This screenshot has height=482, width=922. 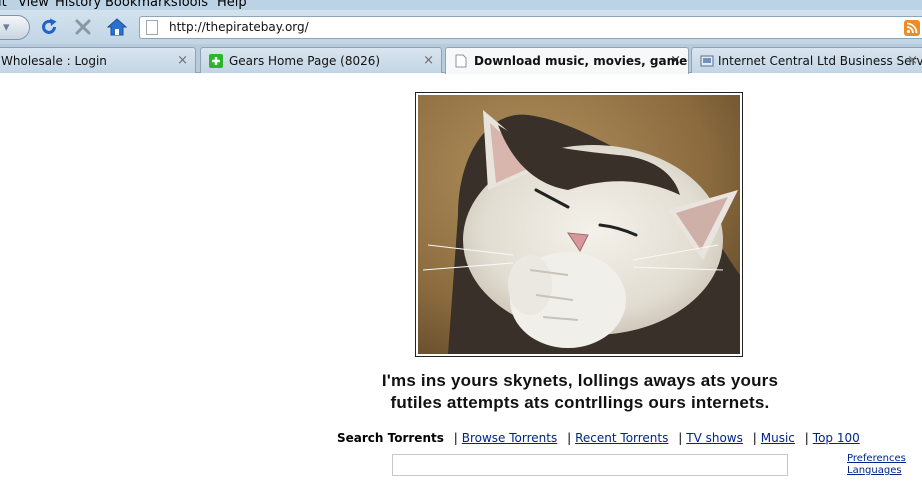 What do you see at coordinates (192, 5) in the screenshot?
I see `menu-item-tools: Tools` at bounding box center [192, 5].